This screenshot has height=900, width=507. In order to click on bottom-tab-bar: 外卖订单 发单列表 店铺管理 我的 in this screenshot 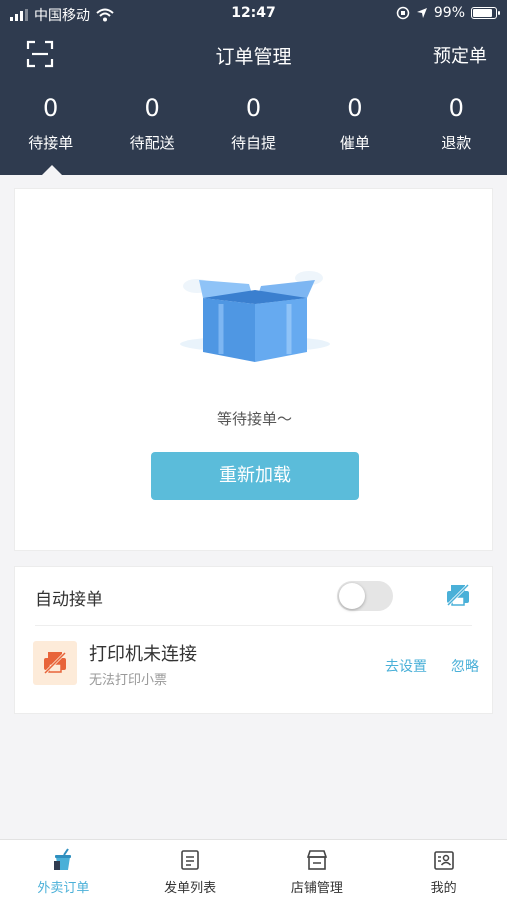, I will do `click(253, 869)`.